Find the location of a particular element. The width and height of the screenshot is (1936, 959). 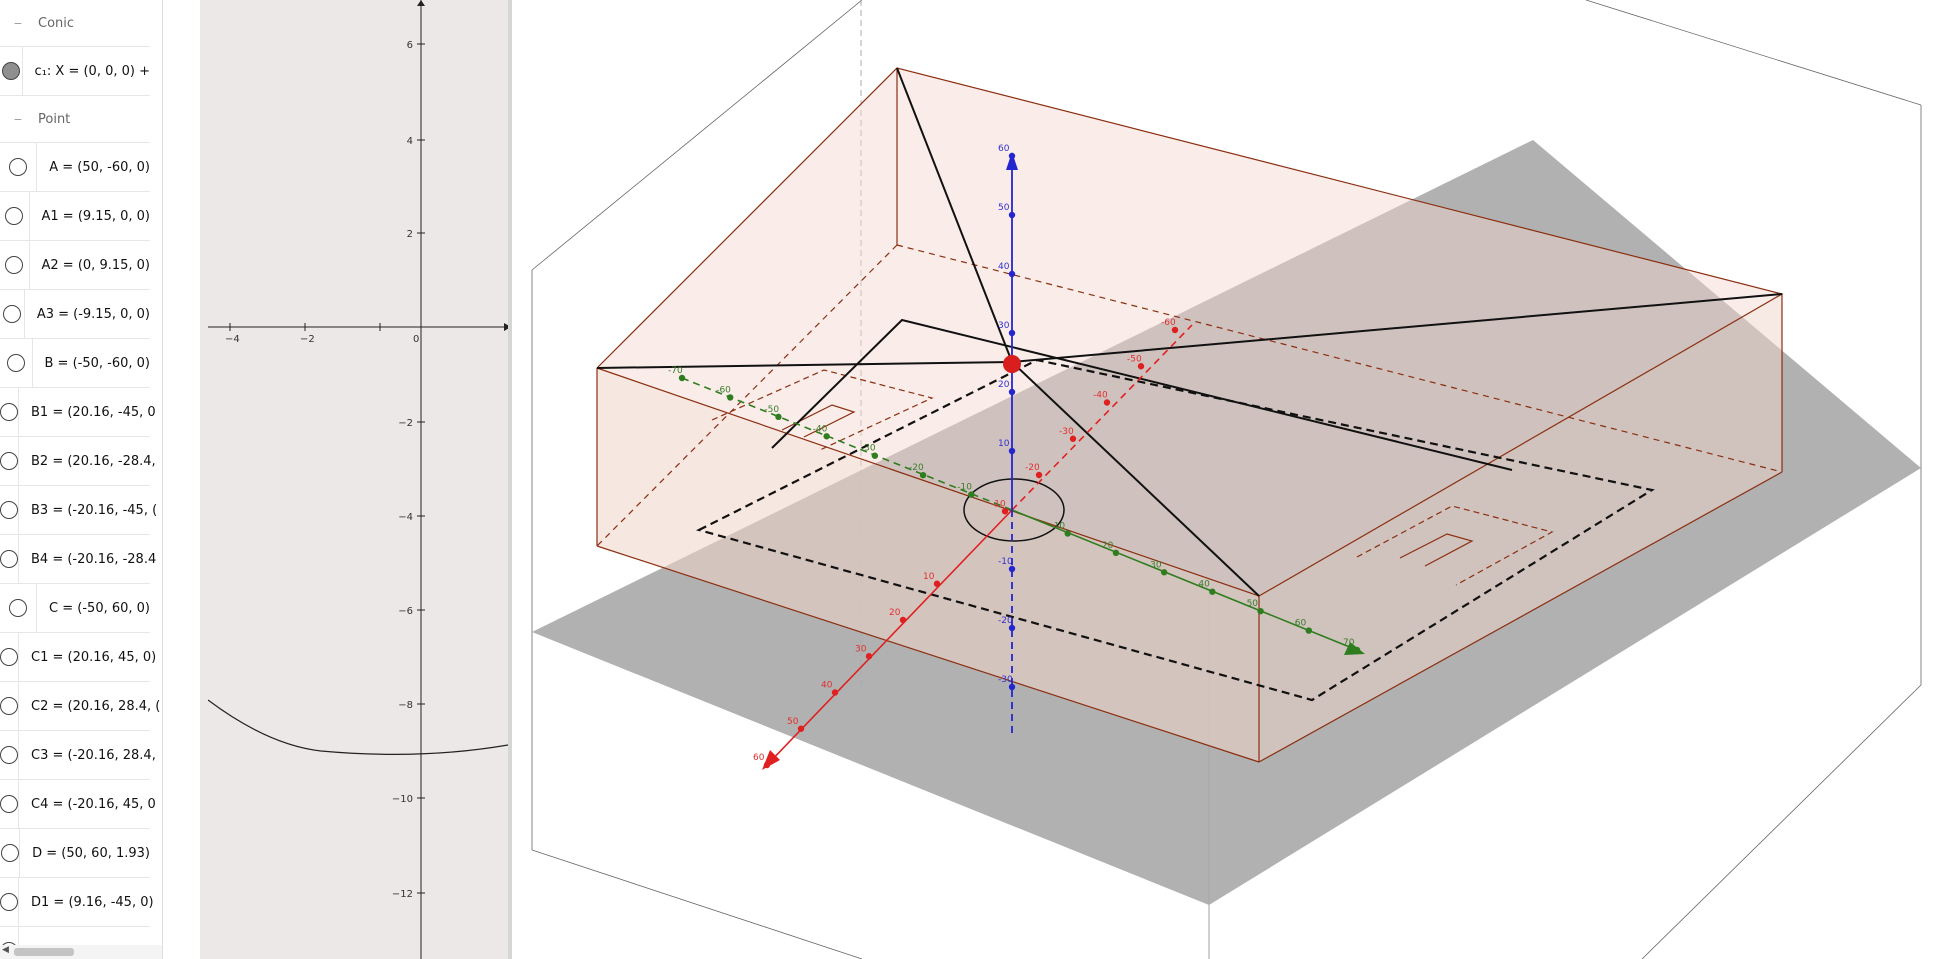

algebra-item: c₁: X = (0, 0, 0) + is located at coordinates (75, 71).